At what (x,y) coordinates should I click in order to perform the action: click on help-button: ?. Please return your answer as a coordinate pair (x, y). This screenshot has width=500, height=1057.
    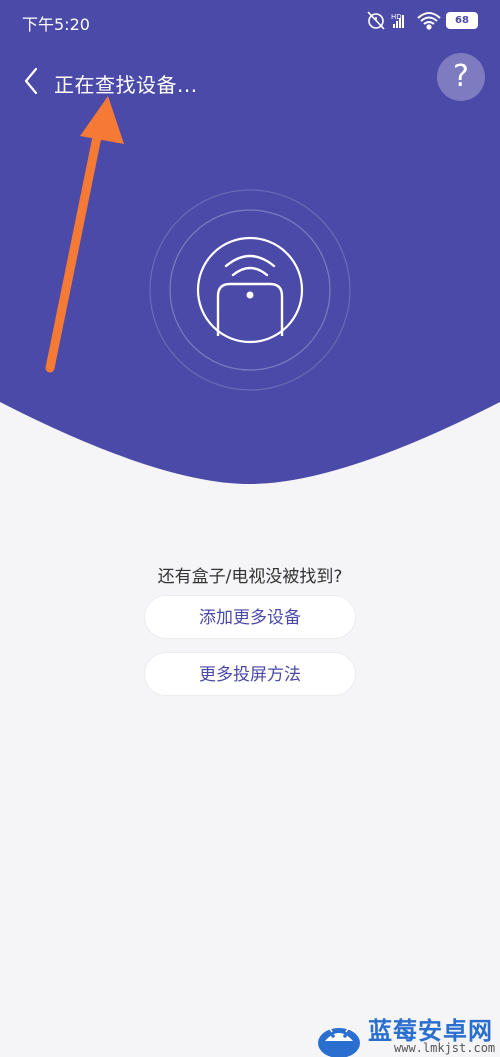
    Looking at the image, I should click on (461, 77).